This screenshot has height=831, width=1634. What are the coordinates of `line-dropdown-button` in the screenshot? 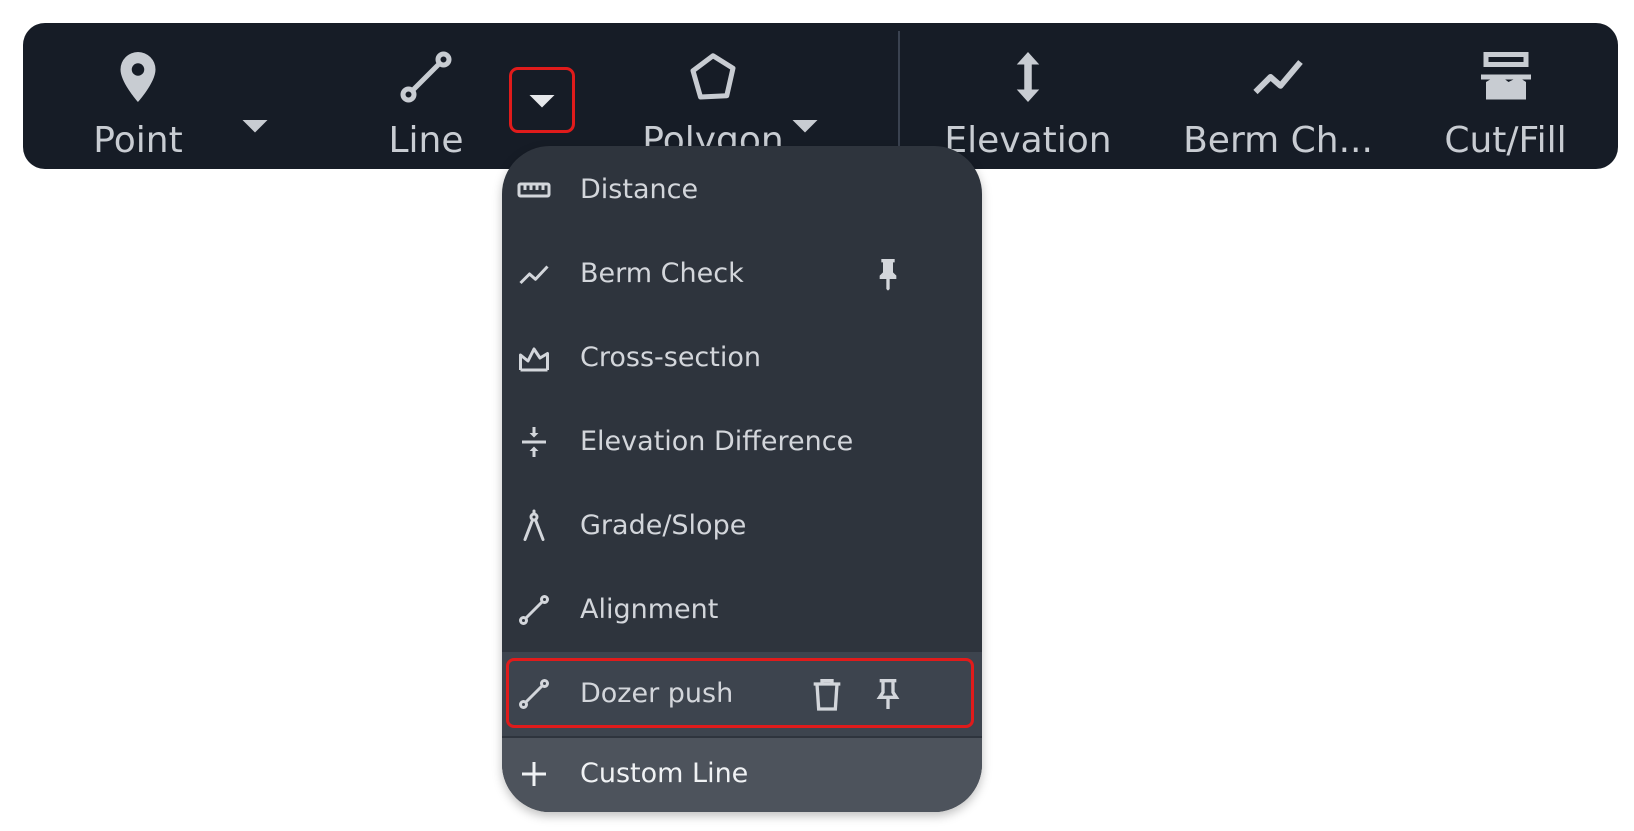 It's located at (542, 100).